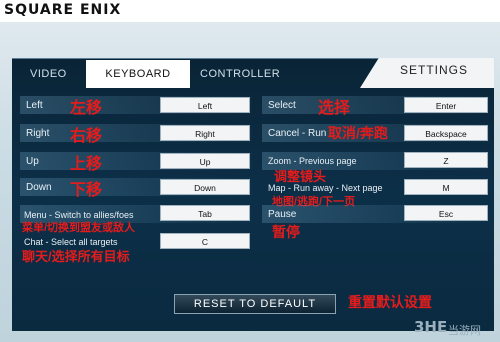  Describe the element at coordinates (282, 105) in the screenshot. I see `binding-label-select: Select` at that location.